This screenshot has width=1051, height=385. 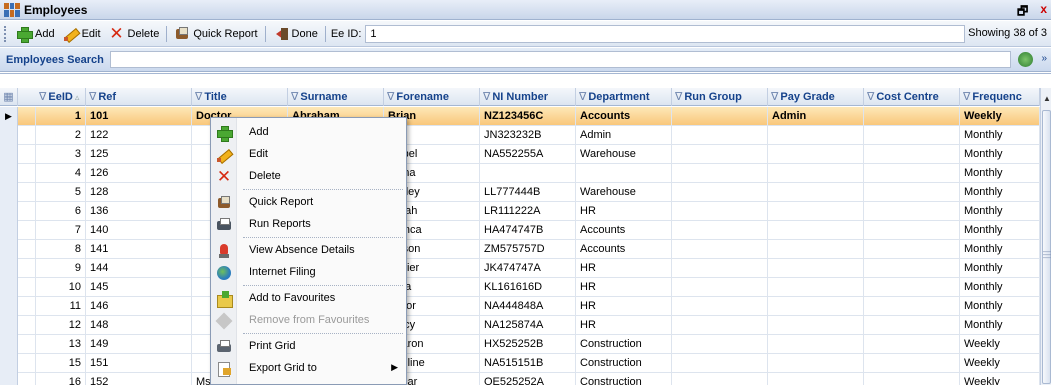 I want to click on table-row: 15151PaulineNA515151BConstructionWeekly, so click(x=520, y=363).